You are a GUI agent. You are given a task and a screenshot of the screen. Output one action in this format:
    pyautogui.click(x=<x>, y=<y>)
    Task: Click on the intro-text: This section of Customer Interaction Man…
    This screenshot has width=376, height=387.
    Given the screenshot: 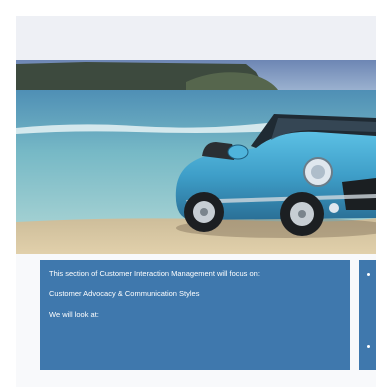 What is the action you would take?
    pyautogui.click(x=154, y=273)
    